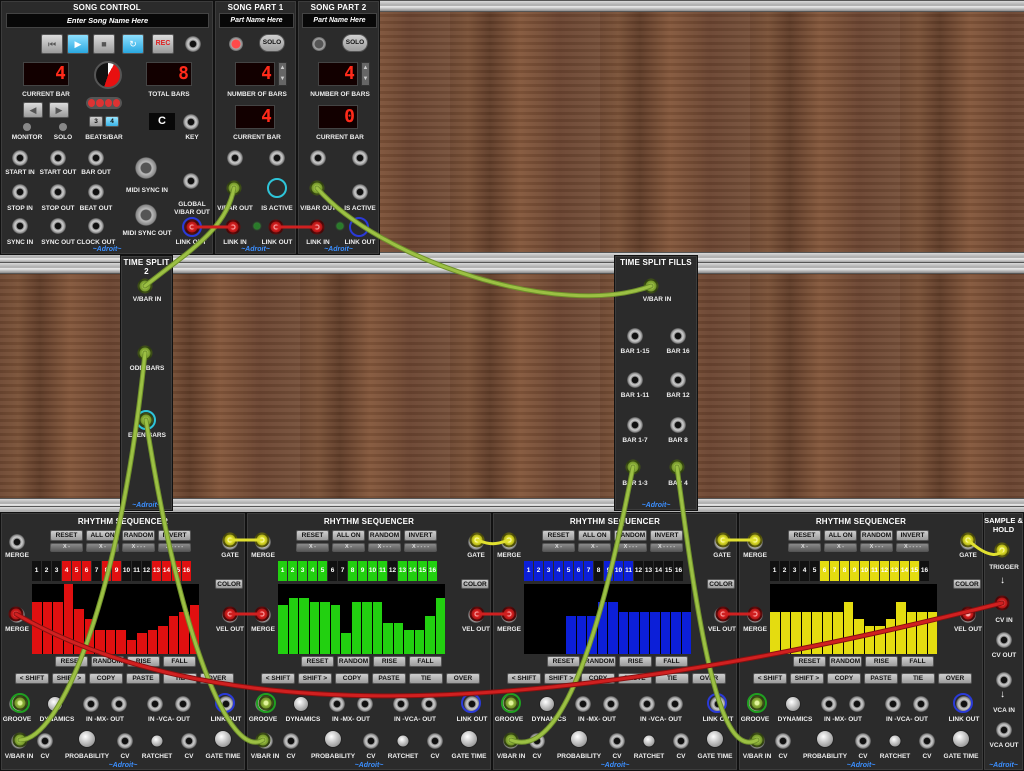 Image resolution: width=1024 pixels, height=771 pixels. I want to click on step-toggle: 3, so click(302, 571).